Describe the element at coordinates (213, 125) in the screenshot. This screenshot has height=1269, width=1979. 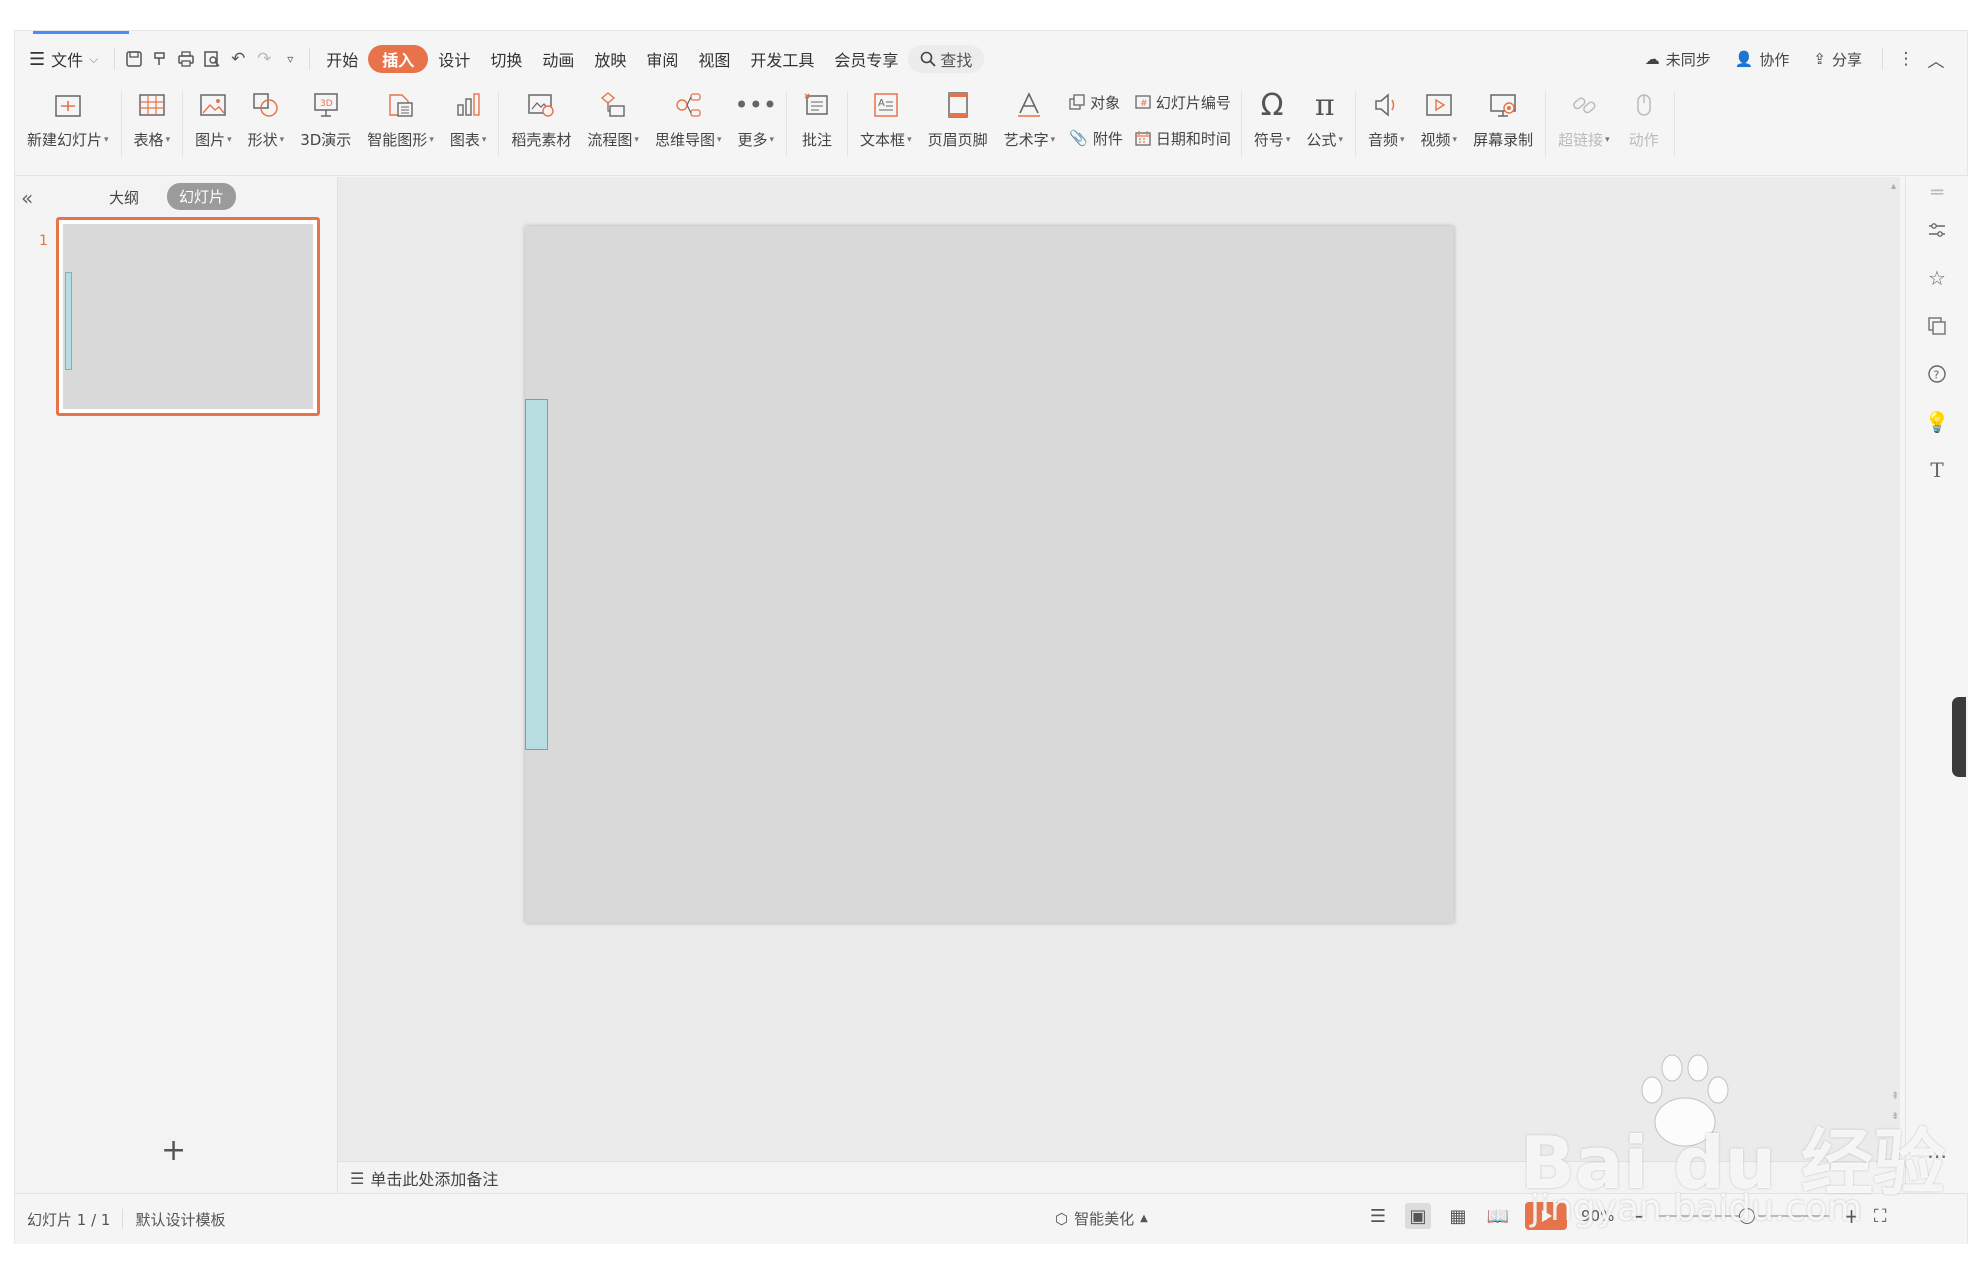
I see `picture-button: 图片 ▾` at that location.